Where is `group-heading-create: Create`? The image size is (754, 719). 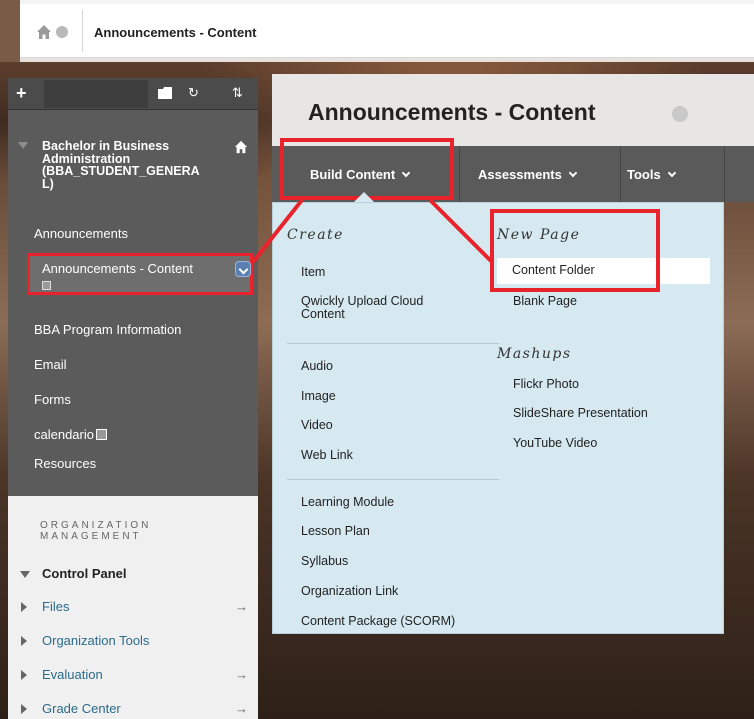 group-heading-create: Create is located at coordinates (315, 235).